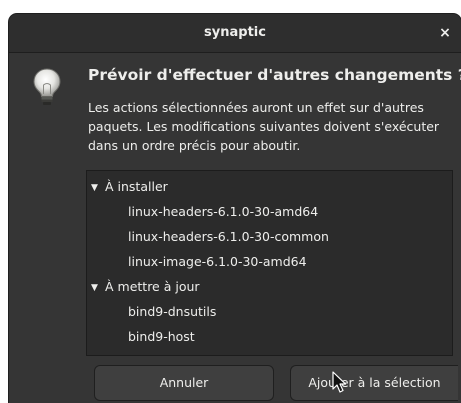 The height and width of the screenshot is (403, 461). Describe the element at coordinates (374, 383) in the screenshot. I see `add-to-selection-button: Ajouter à la sélection` at that location.